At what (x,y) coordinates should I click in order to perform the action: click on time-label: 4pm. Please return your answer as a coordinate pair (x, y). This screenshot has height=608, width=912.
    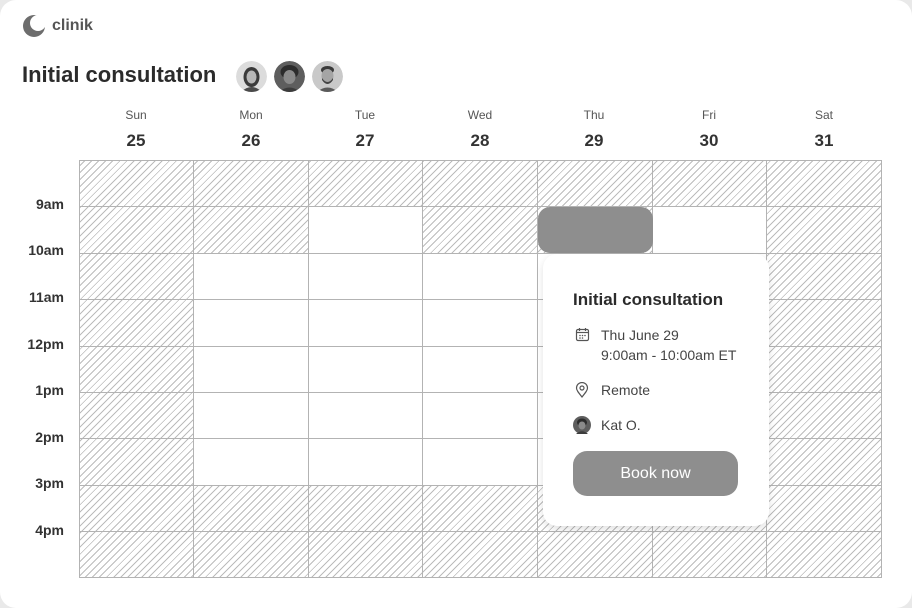
    Looking at the image, I should click on (49, 530).